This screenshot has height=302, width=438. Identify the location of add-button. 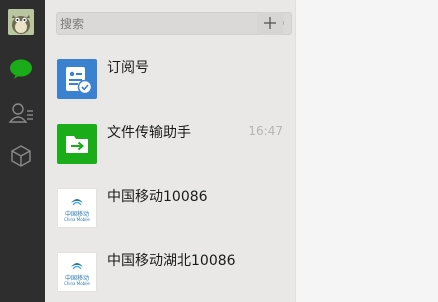
(270, 23).